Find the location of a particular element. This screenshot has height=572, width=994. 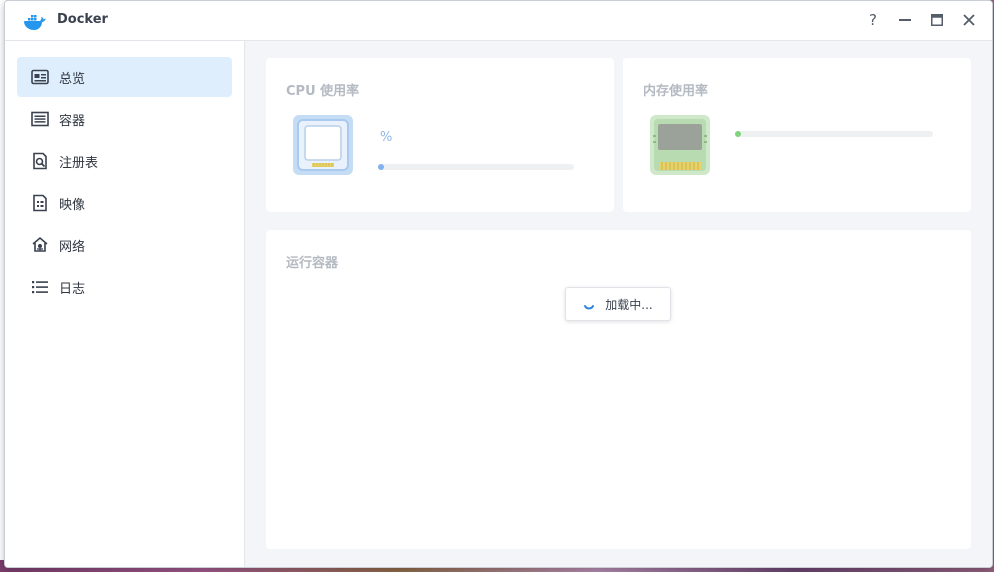

maximize-icon is located at coordinates (937, 20).